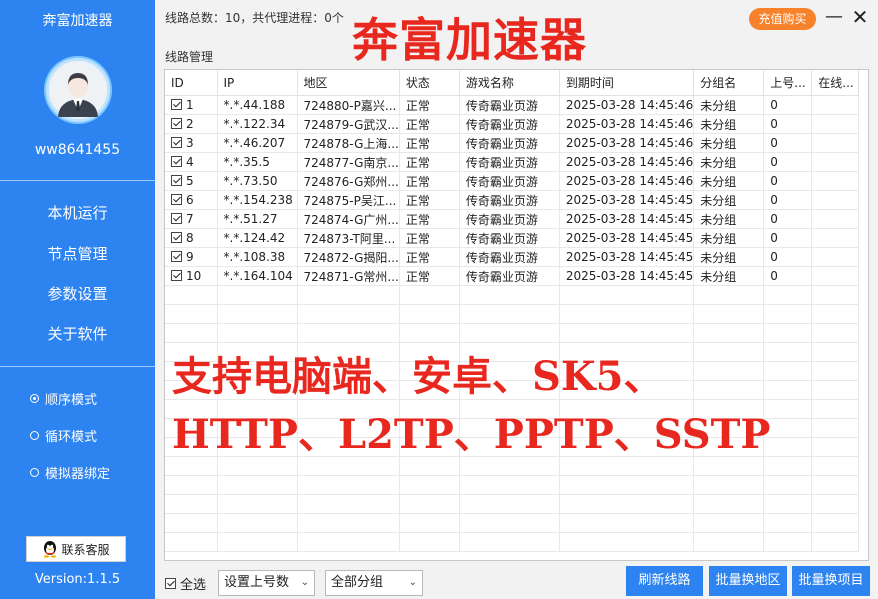 The image size is (878, 599). Describe the element at coordinates (257, 162) in the screenshot. I see `table-cell: *.*.35.5` at that location.